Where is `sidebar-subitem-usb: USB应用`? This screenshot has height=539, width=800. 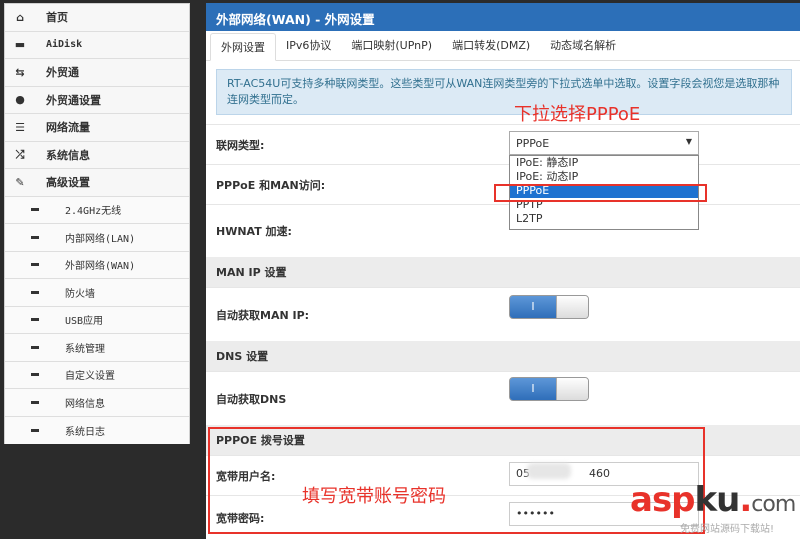 sidebar-subitem-usb: USB应用 is located at coordinates (97, 320).